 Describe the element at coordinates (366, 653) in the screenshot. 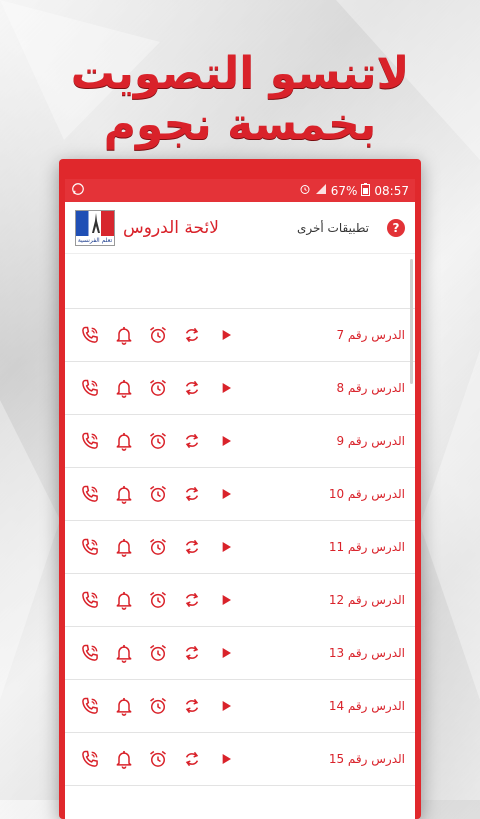

I see `lesson-label: الدرس رقم 13` at that location.